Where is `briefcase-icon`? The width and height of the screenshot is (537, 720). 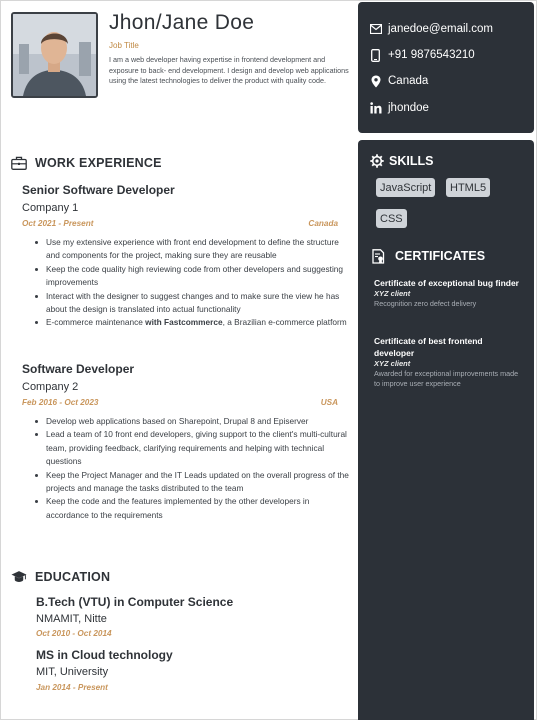
briefcase-icon is located at coordinates (19, 163).